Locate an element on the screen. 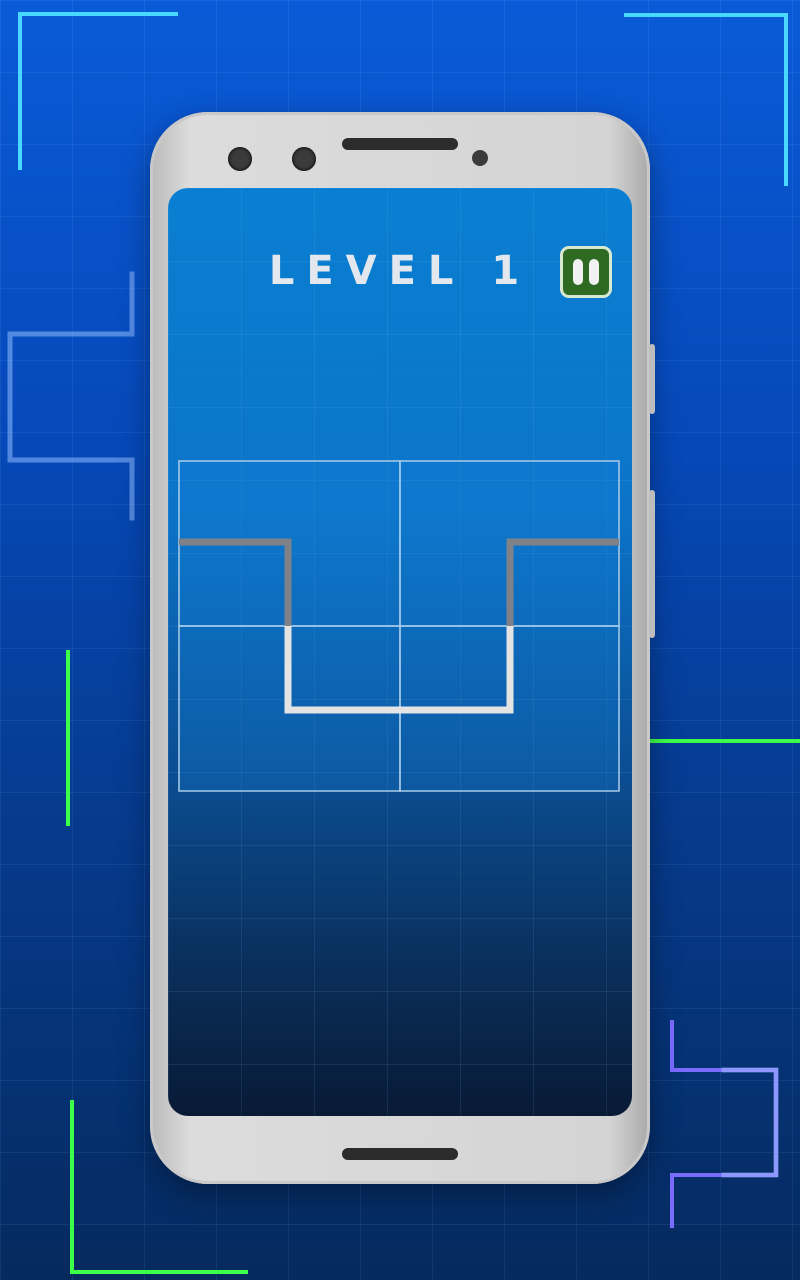  pale-bracket-left is located at coordinates (71, 396).